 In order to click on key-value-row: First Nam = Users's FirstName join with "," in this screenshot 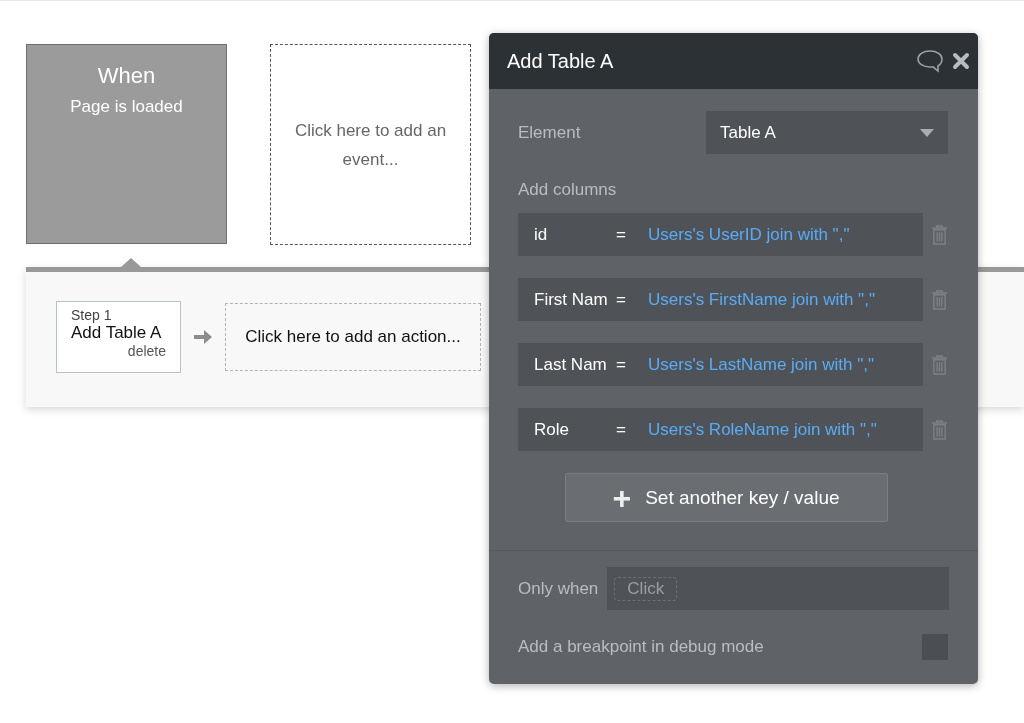, I will do `click(720, 299)`.